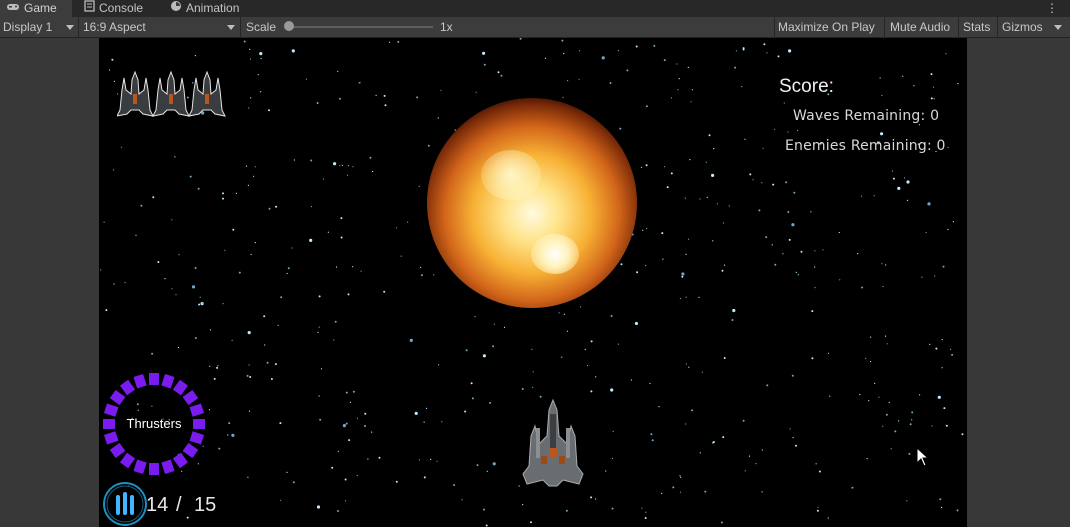 This screenshot has height=527, width=1070. What do you see at coordinates (157, 505) in the screenshot?
I see `ammo-current-count: 14` at bounding box center [157, 505].